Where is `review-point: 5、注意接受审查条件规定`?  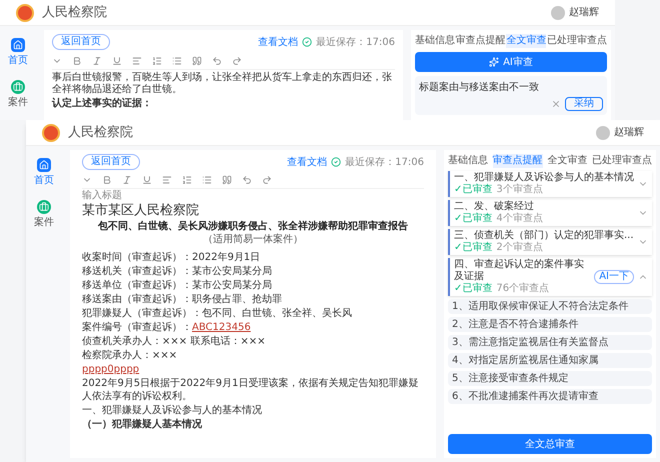 review-point: 5、注意接受审查条件规定 is located at coordinates (550, 378).